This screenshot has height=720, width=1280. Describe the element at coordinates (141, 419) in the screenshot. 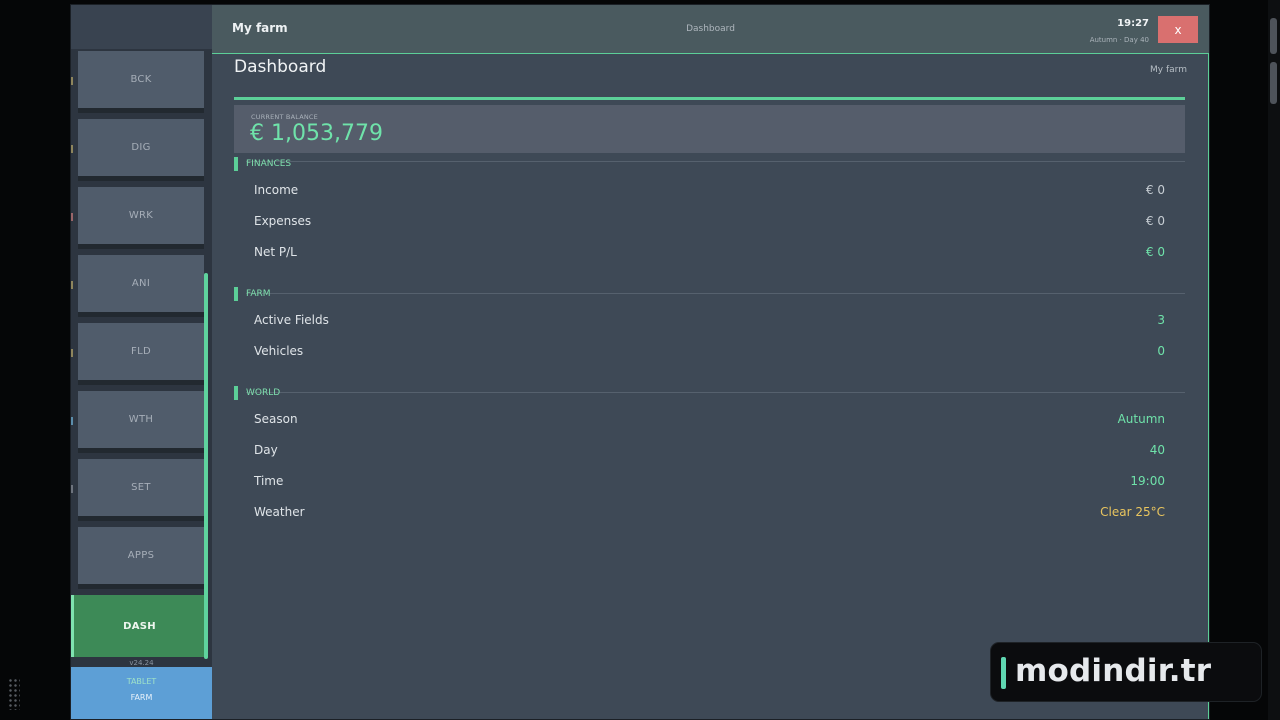

I see `sidebar-item-label: WTH` at that location.